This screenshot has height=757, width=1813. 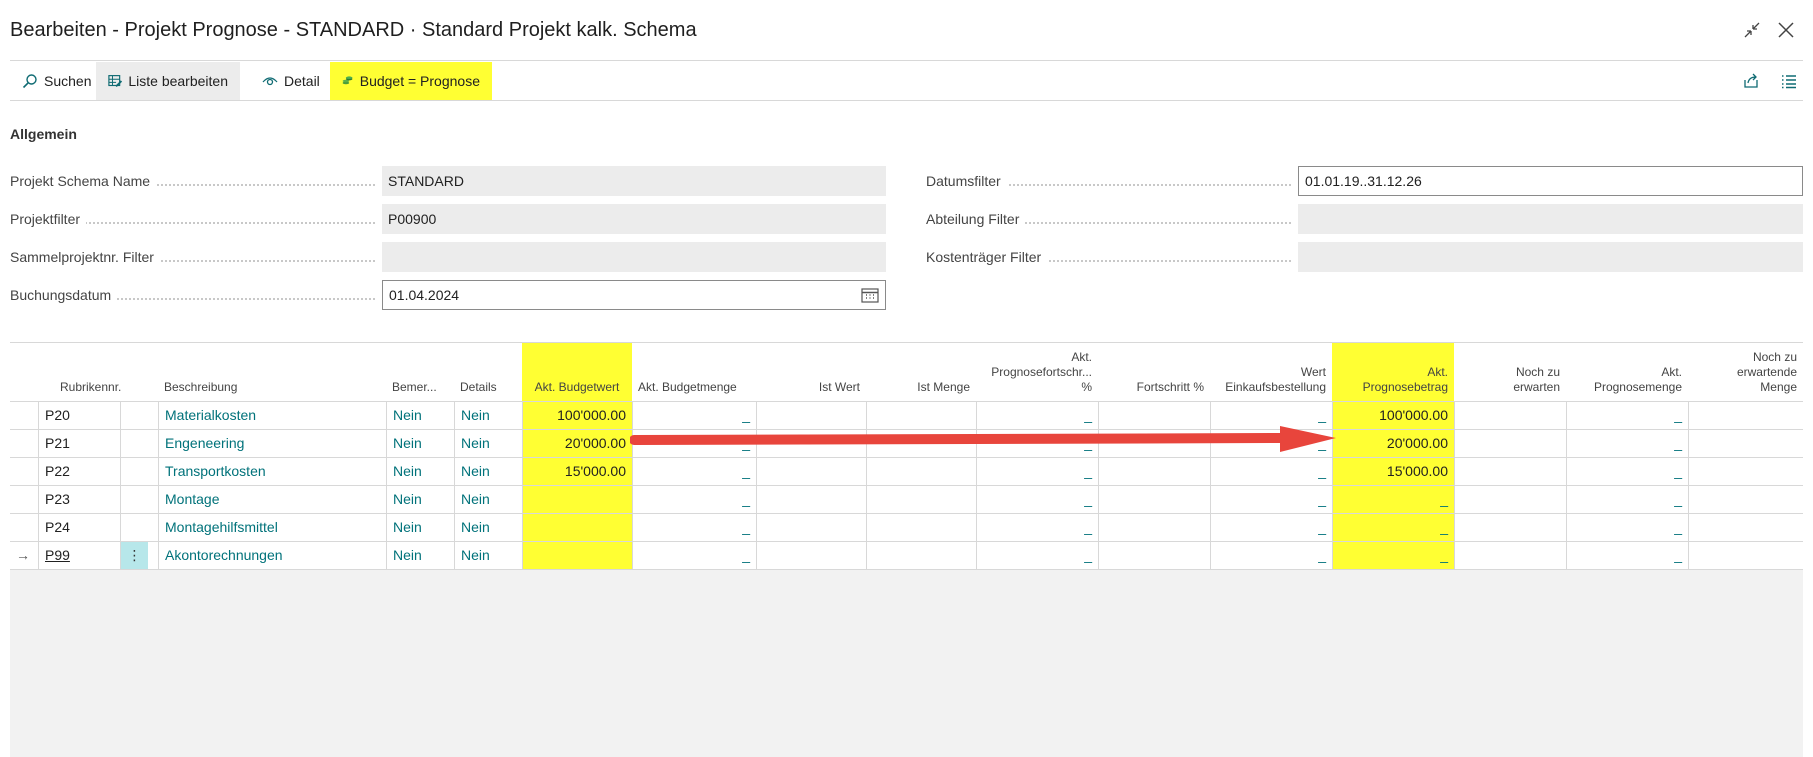 I want to click on edit-list-button: Liste bearbeiten, so click(x=168, y=81).